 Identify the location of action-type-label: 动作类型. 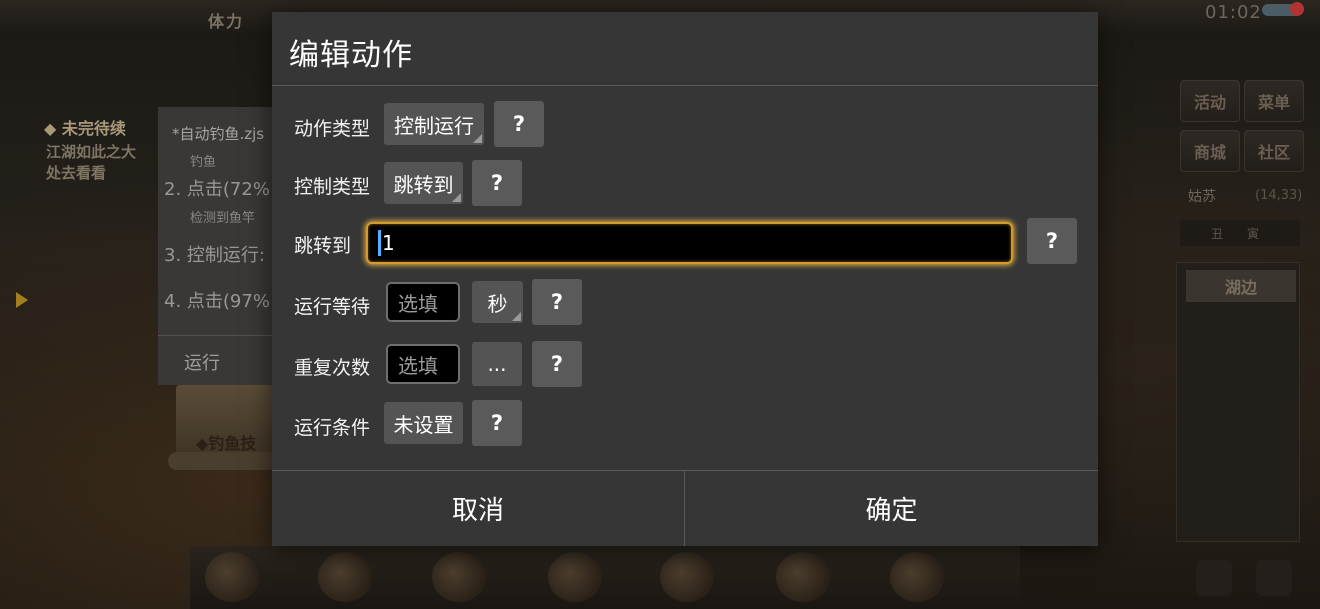
(332, 129).